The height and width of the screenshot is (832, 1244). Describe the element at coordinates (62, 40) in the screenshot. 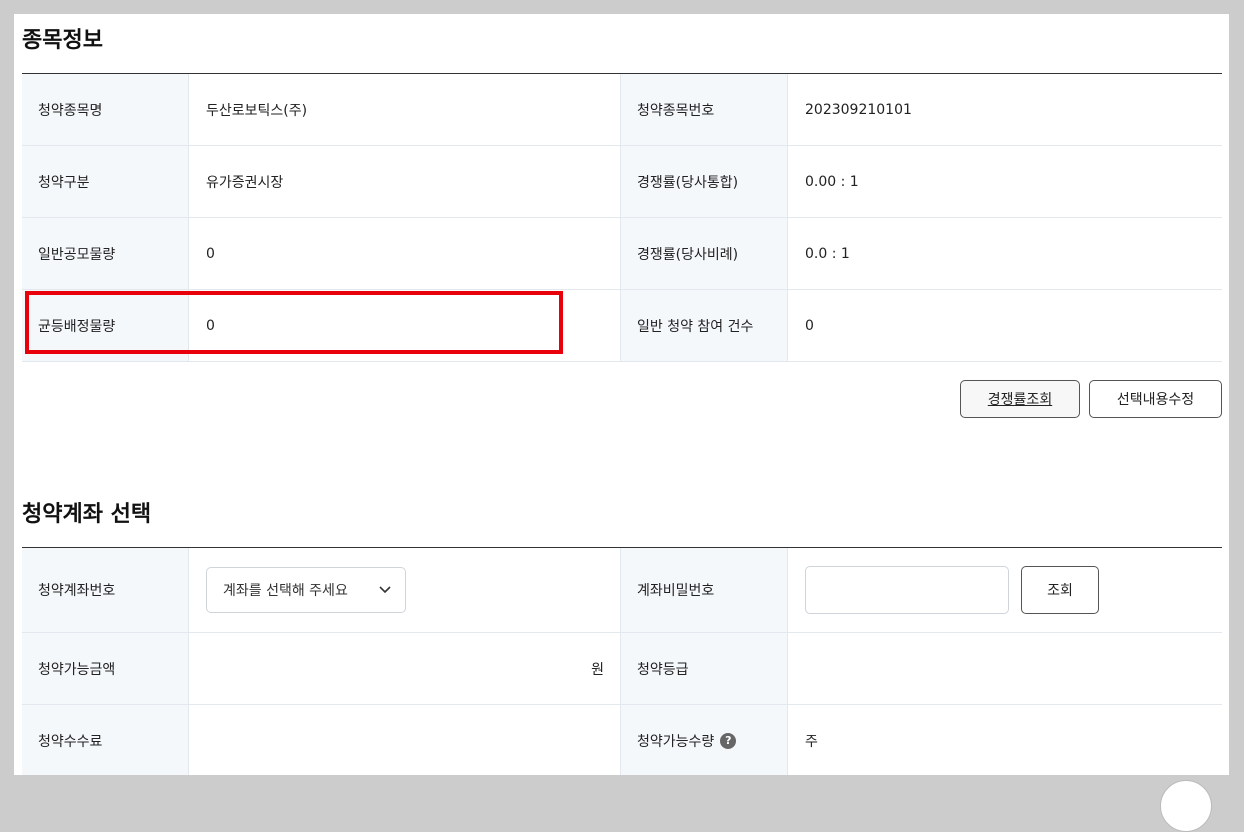

I see `stock-info-title: 종목정보` at that location.